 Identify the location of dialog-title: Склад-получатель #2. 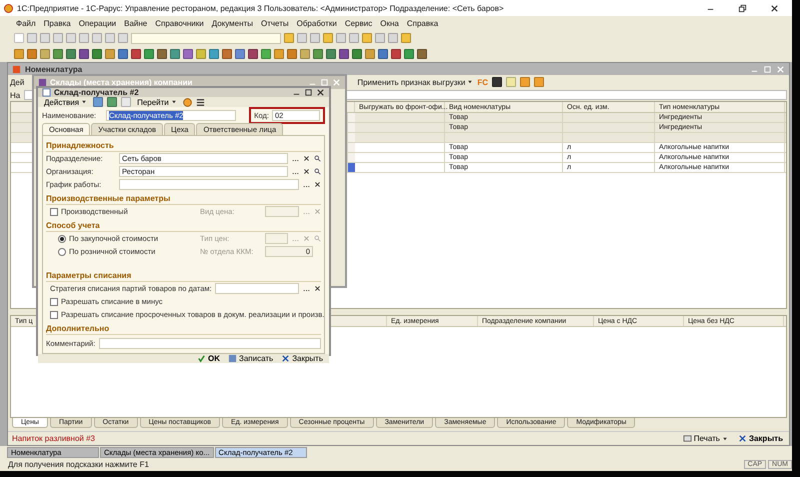
(97, 92).